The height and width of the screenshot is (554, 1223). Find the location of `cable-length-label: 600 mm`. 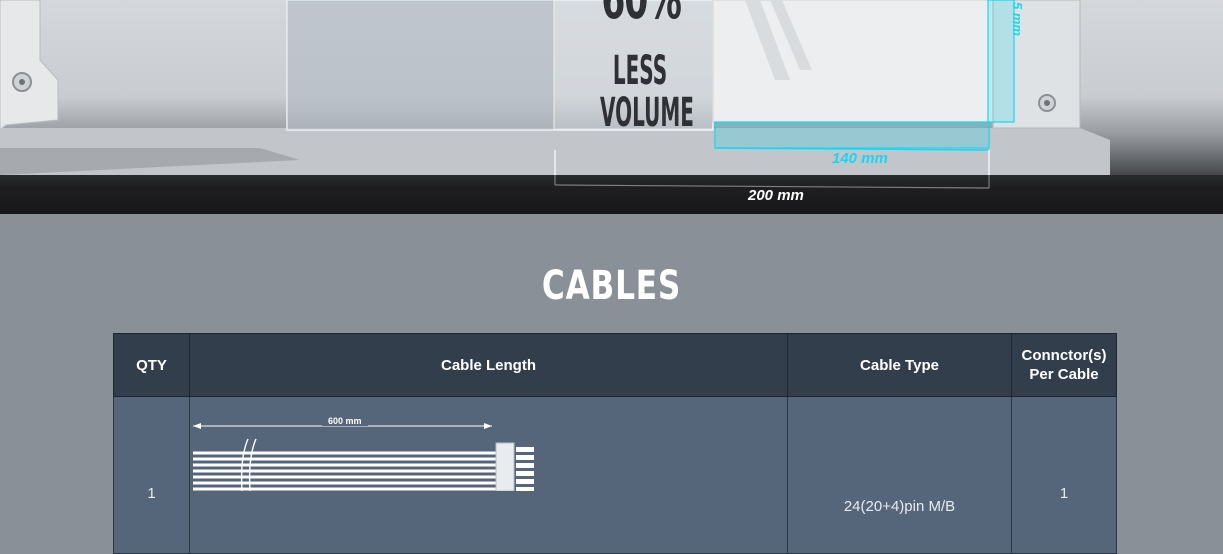

cable-length-label: 600 mm is located at coordinates (345, 421).